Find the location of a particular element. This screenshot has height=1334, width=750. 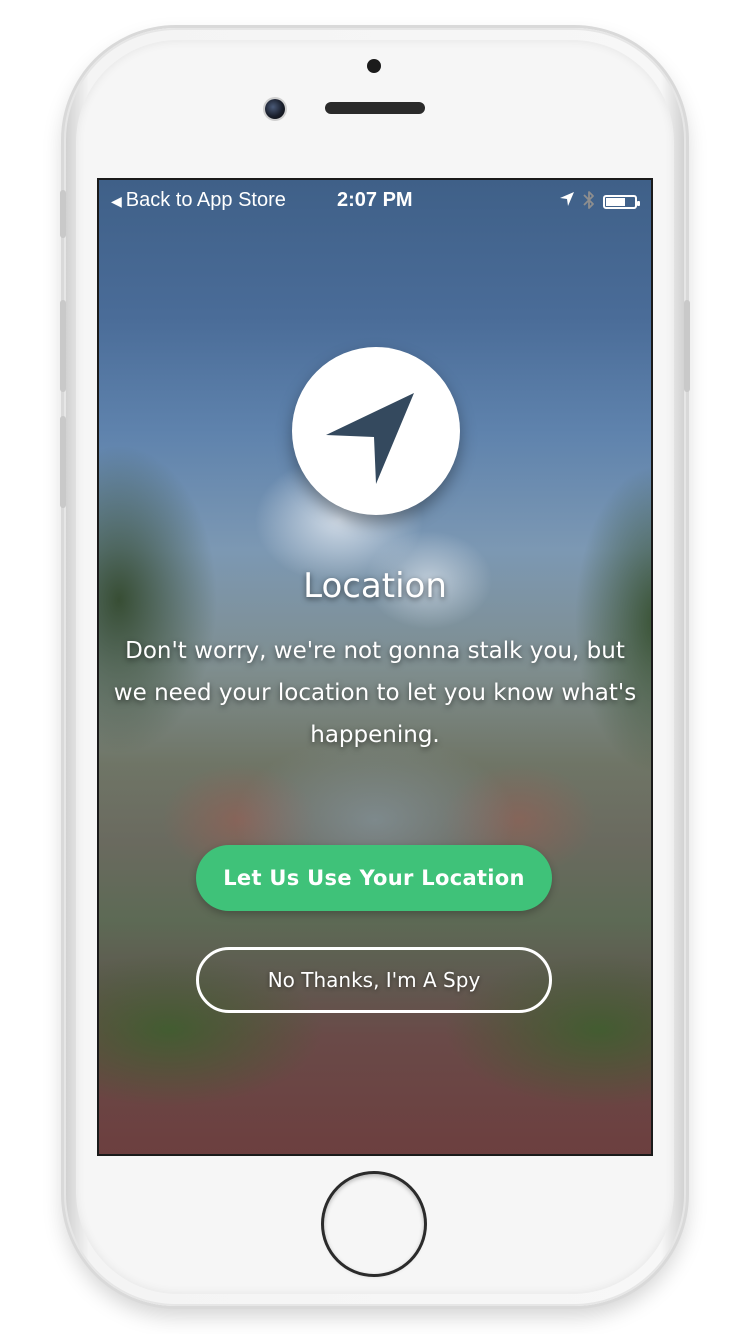

bluetooth-icon is located at coordinates (589, 201).